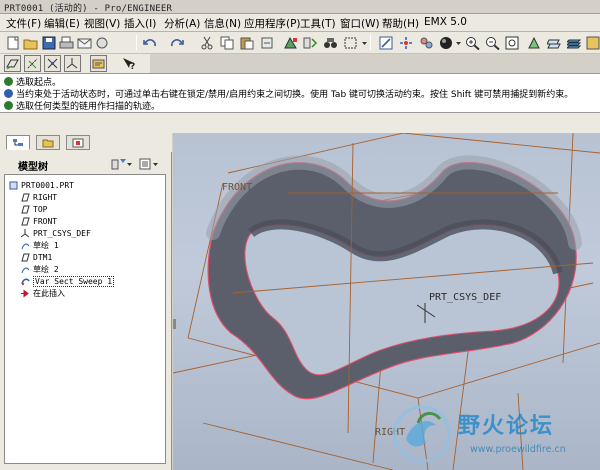  Describe the element at coordinates (84, 42) in the screenshot. I see `email-icon` at that location.